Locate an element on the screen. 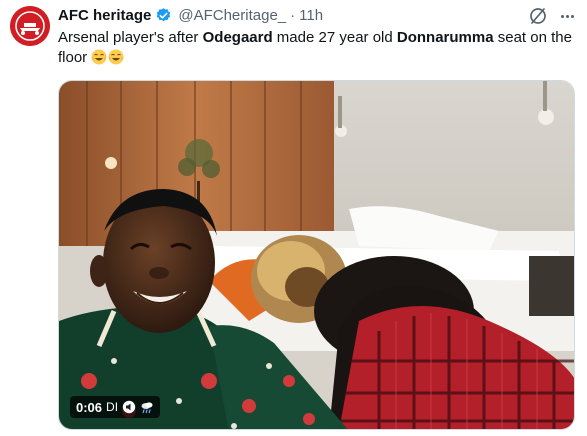 The image size is (587, 436). video-duration-badge: 0:06 DI is located at coordinates (115, 407).